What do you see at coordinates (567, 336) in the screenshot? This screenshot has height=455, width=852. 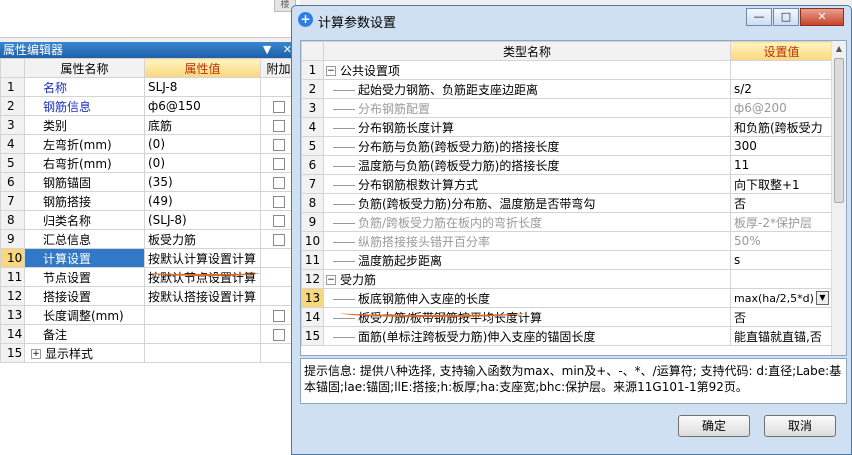 I see `param-row: 15 面筋(单标注跨板受力筋)伸入支座的锚固长度 能直锚就直锚,否` at bounding box center [567, 336].